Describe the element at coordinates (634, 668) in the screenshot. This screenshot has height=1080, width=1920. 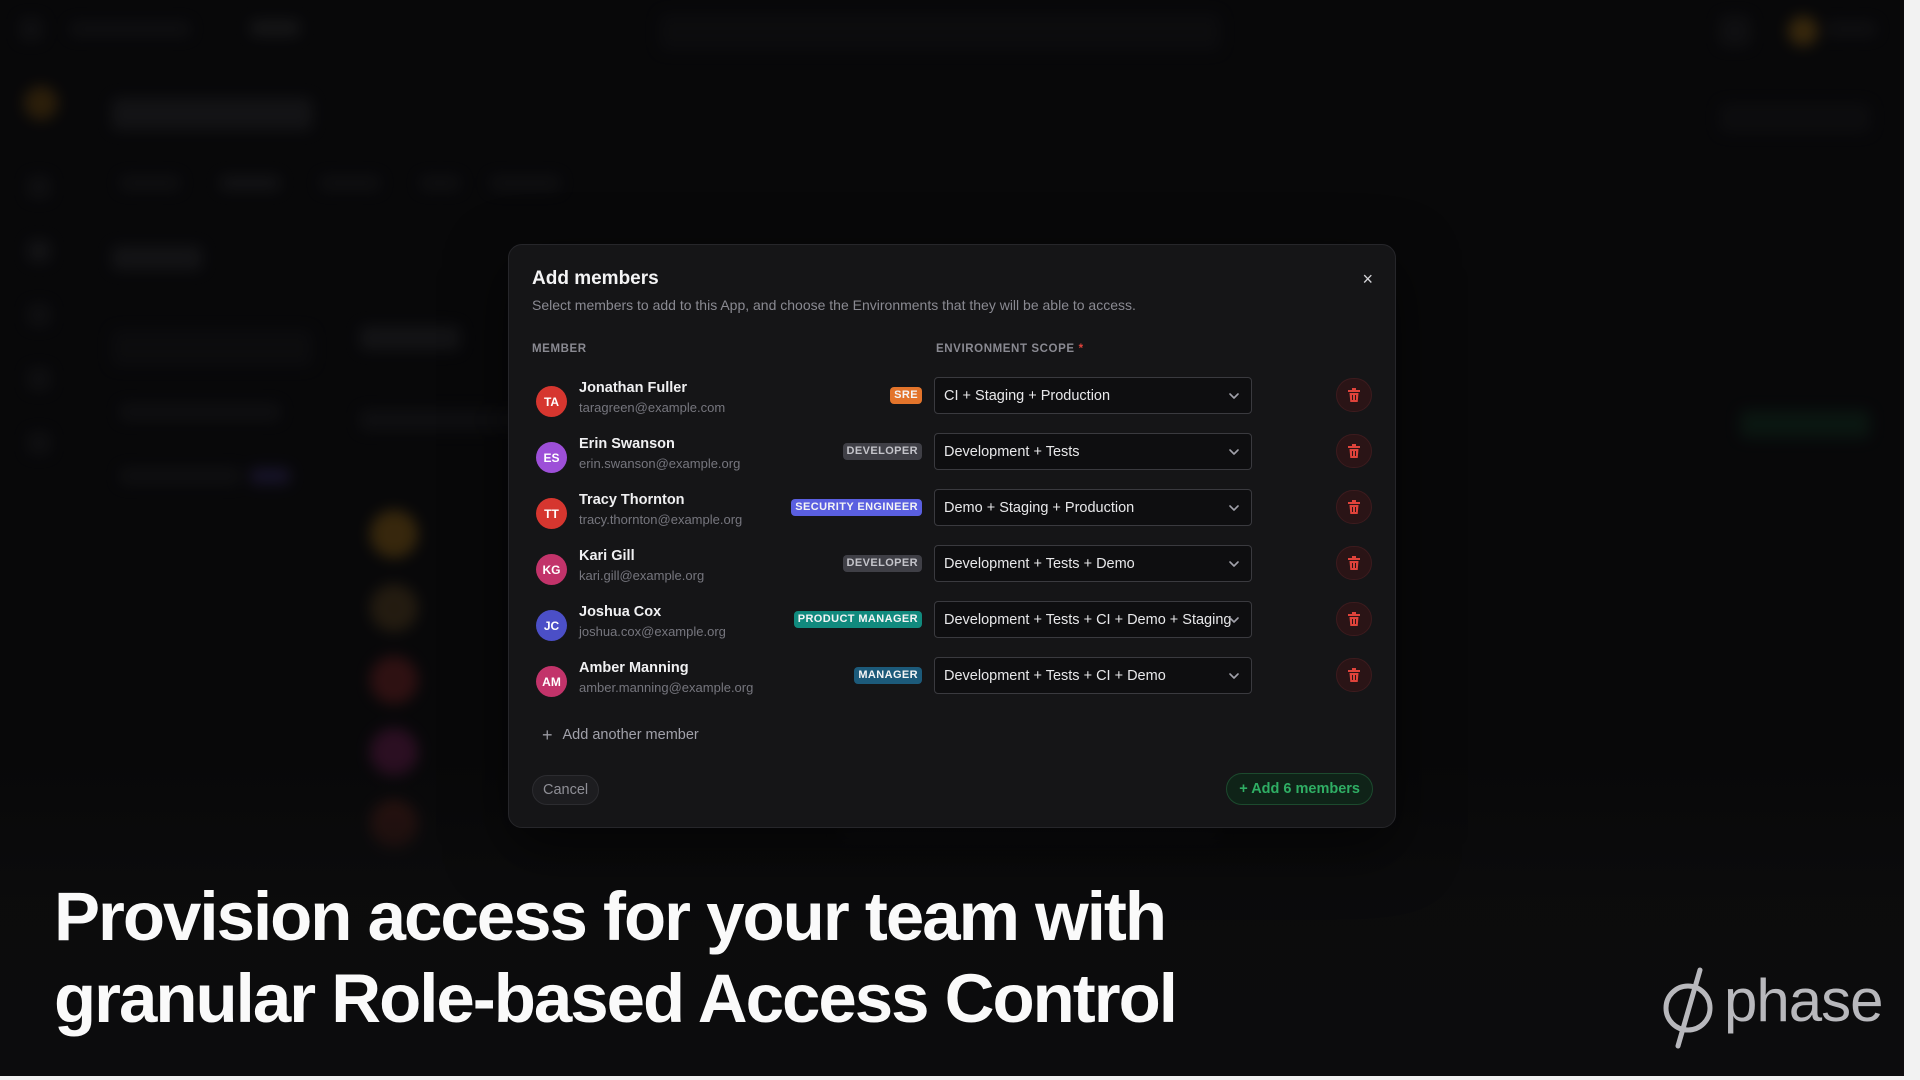
I see `member-name: Amber Manning` at that location.